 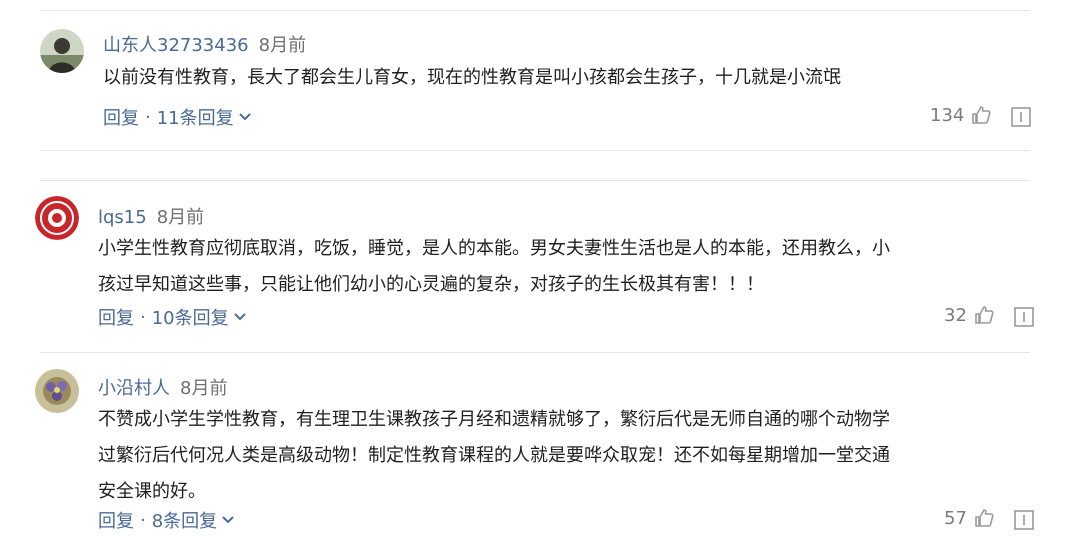 What do you see at coordinates (947, 115) in the screenshot?
I see `like-count: 134` at bounding box center [947, 115].